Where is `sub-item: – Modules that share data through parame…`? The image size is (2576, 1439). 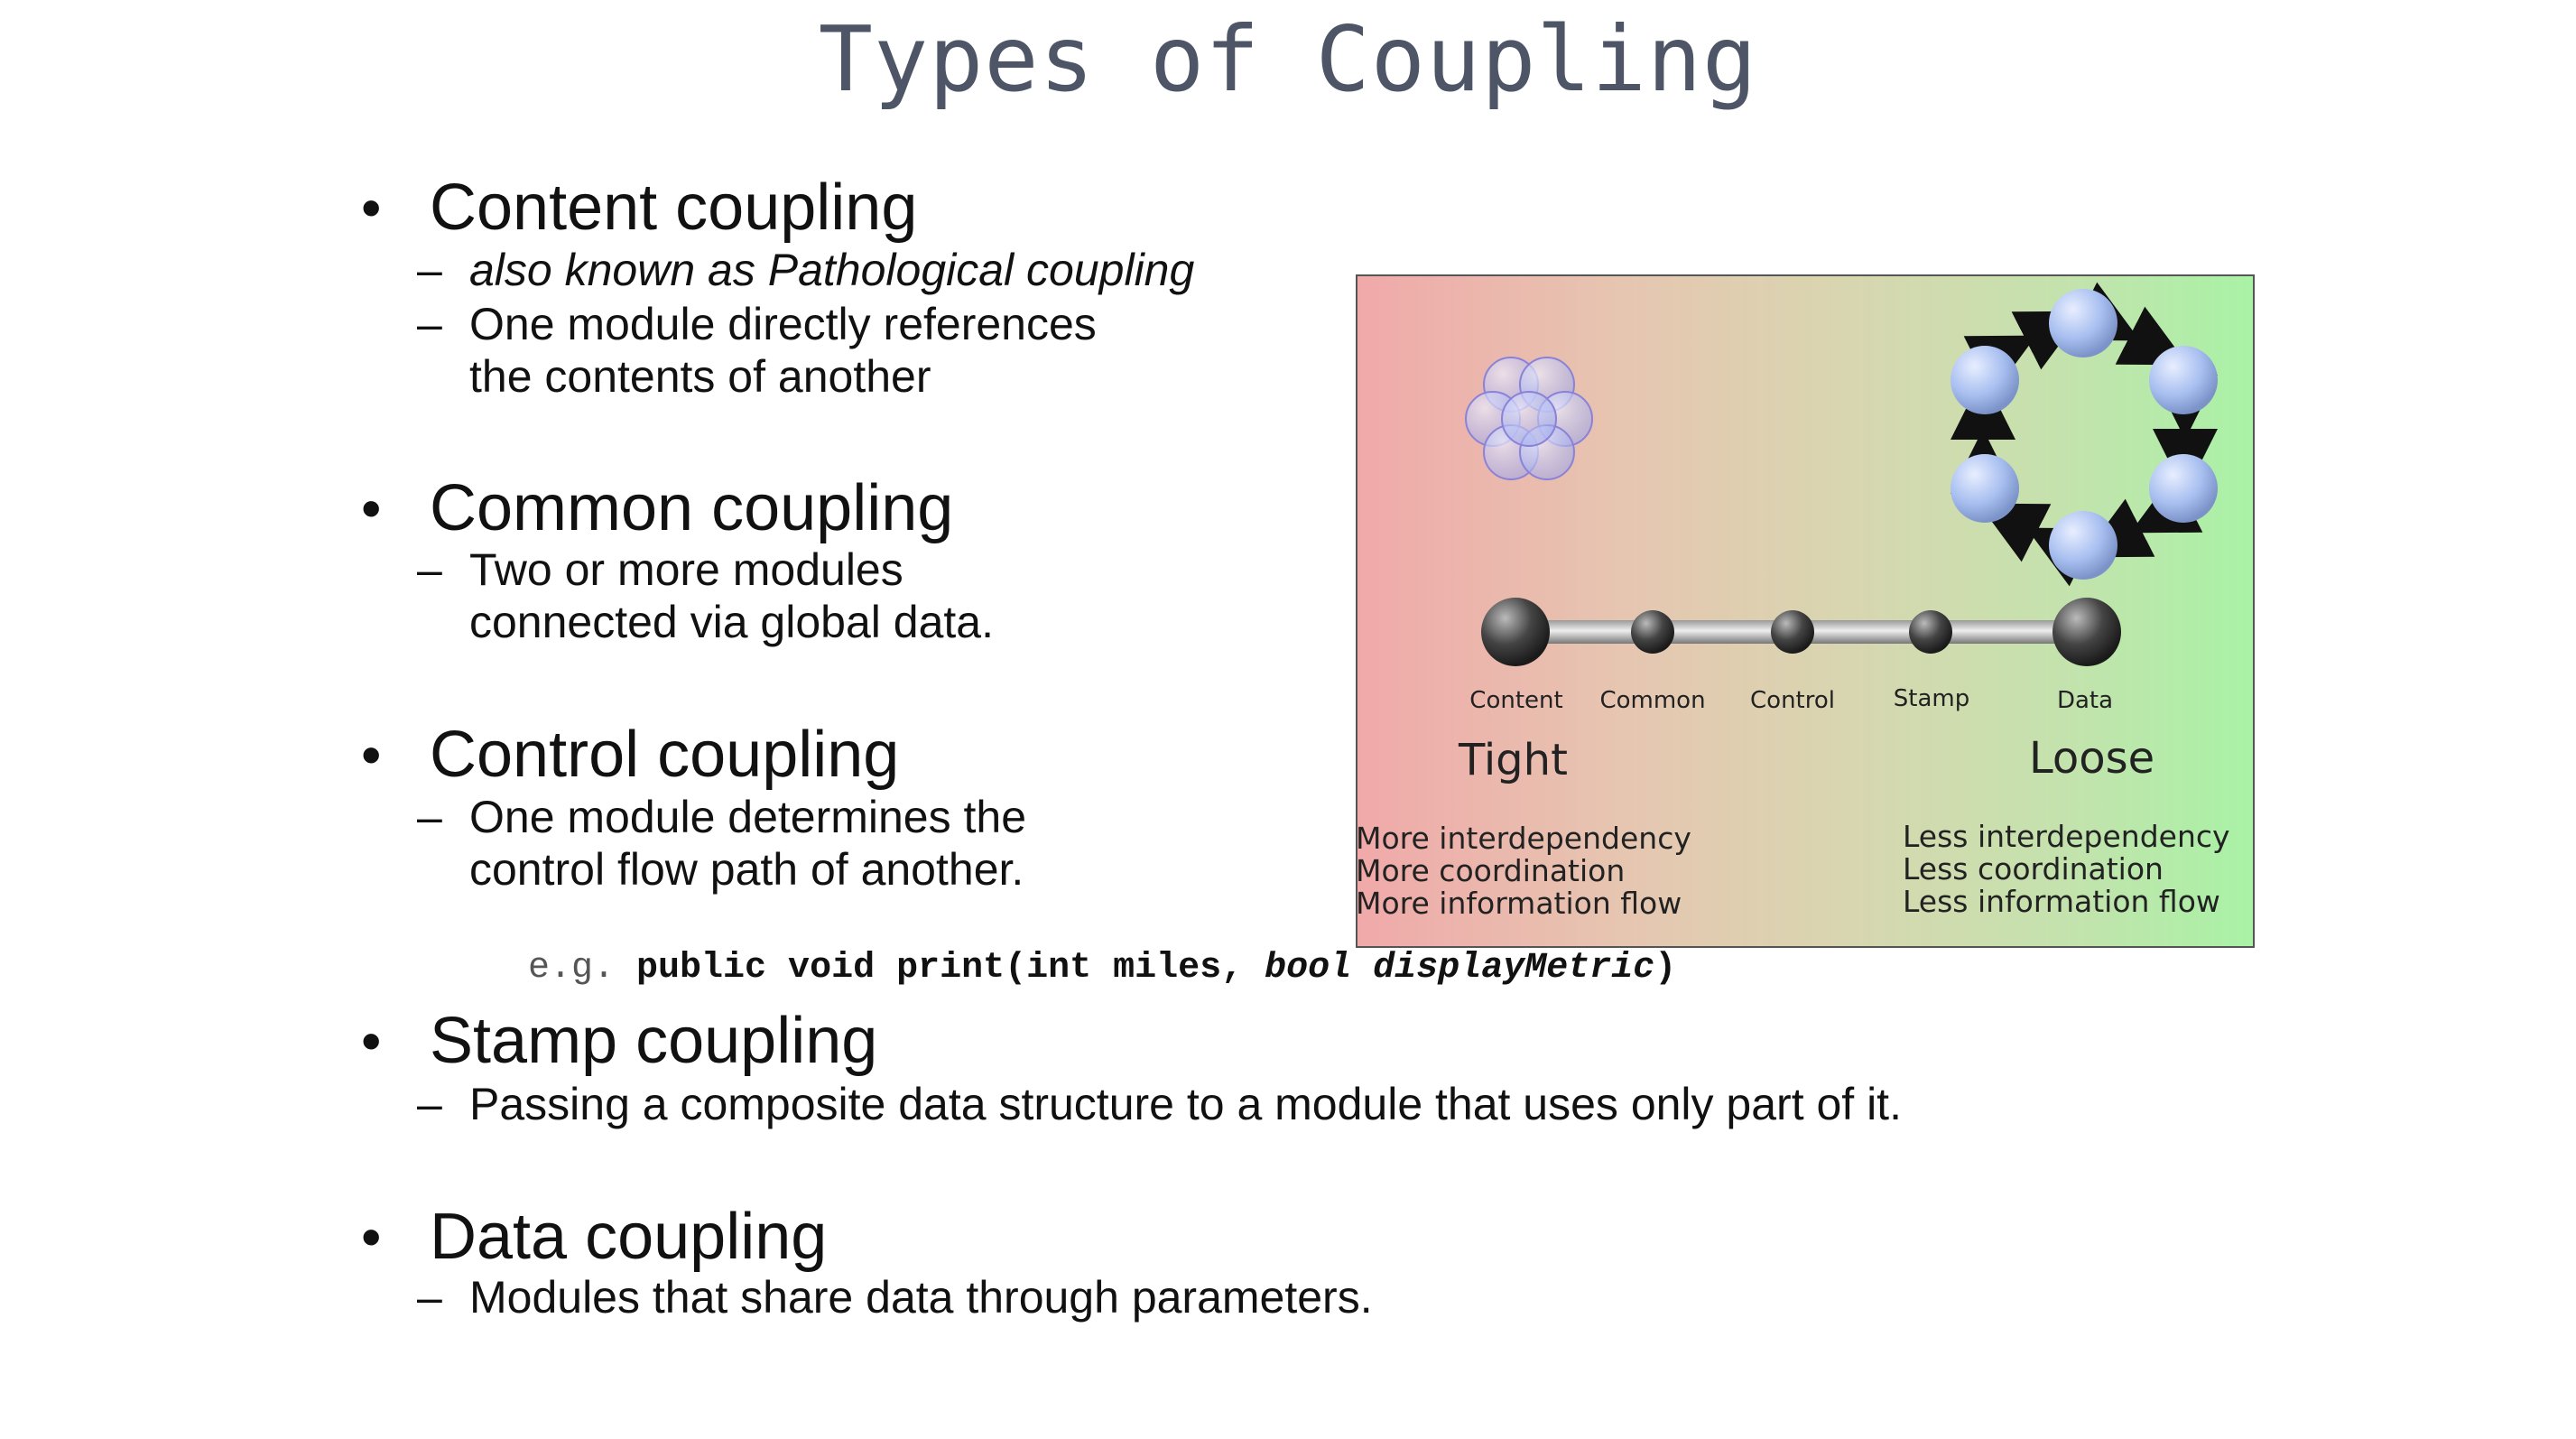
sub-item: – Modules that share data through parame… is located at coordinates (895, 1297).